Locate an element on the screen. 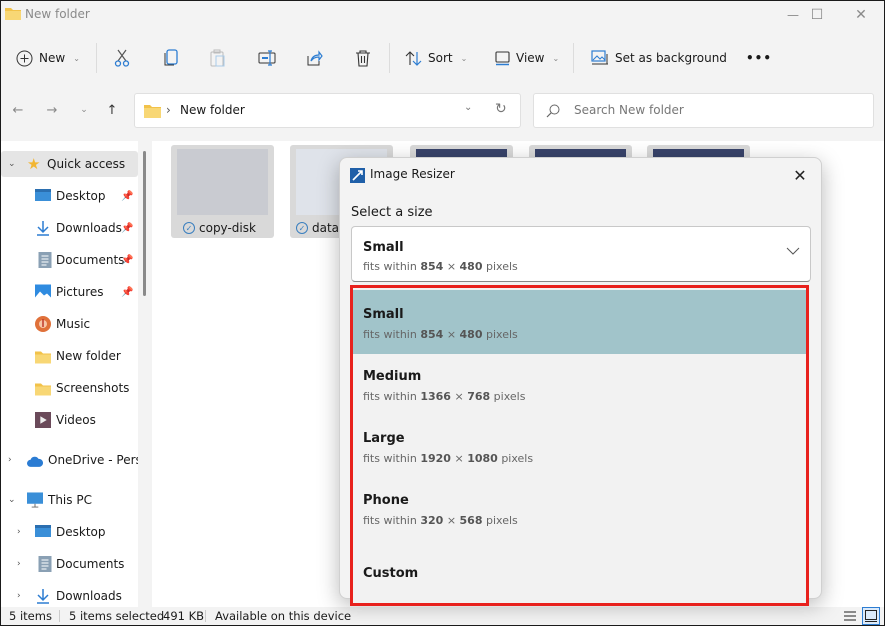 This screenshot has width=885, height=626. size-option-custom: Custom is located at coordinates (579, 574).